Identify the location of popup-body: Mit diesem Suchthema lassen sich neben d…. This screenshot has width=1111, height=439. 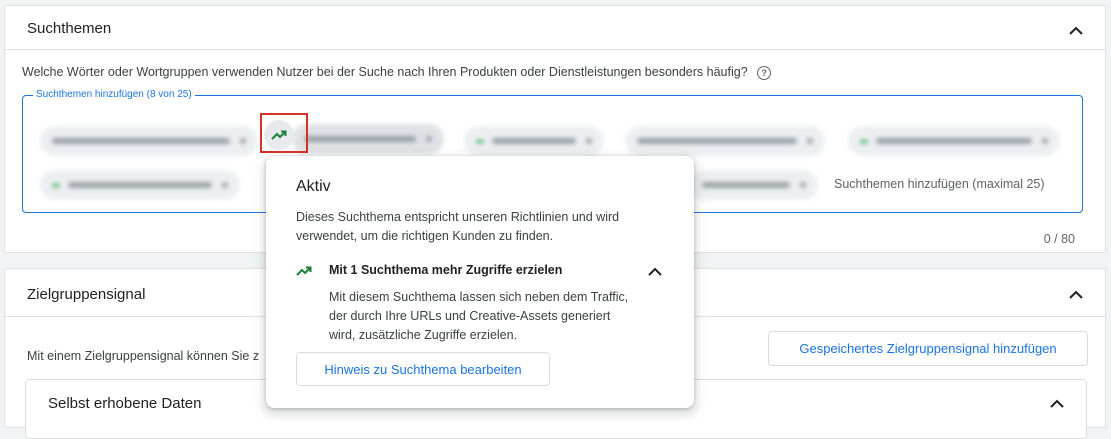
(479, 316).